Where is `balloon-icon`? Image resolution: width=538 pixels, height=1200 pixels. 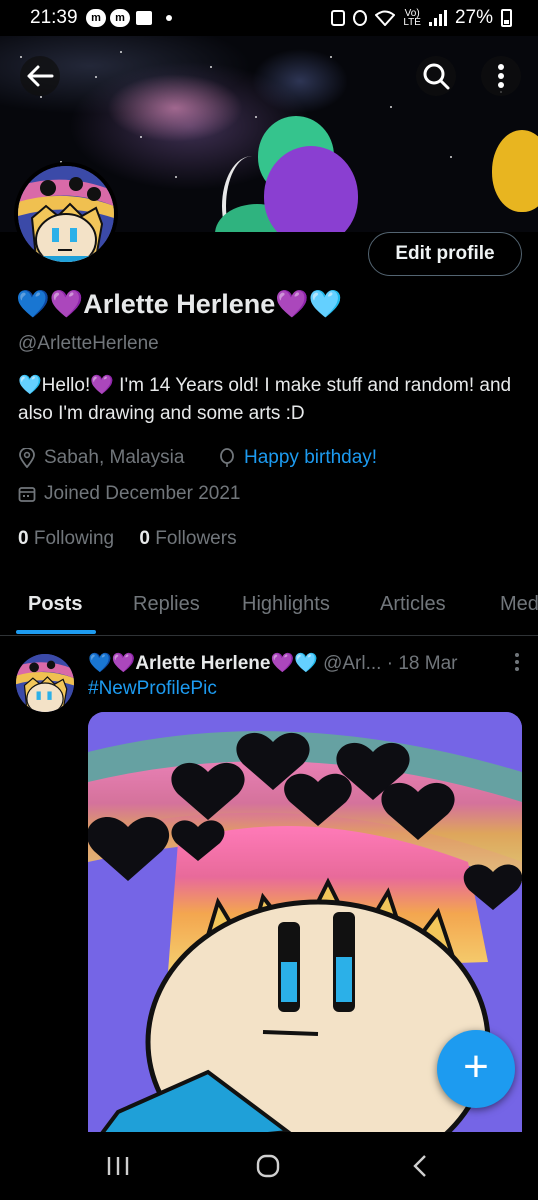
balloon-icon is located at coordinates (227, 457).